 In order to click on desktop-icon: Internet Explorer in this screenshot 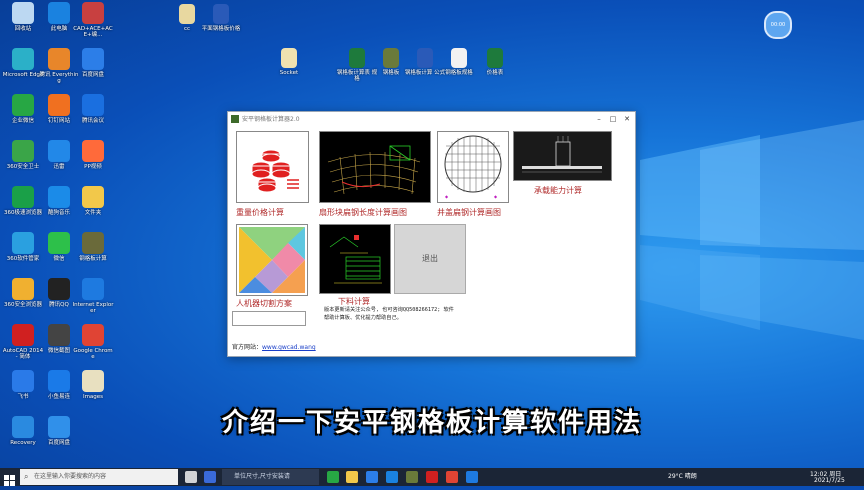, I will do `click(93, 296)`.